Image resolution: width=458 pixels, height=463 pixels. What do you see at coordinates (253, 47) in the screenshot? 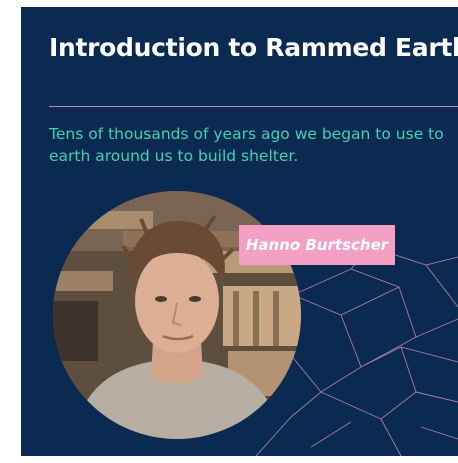
I see `page-title: Introduction to Rammed Earth` at bounding box center [253, 47].